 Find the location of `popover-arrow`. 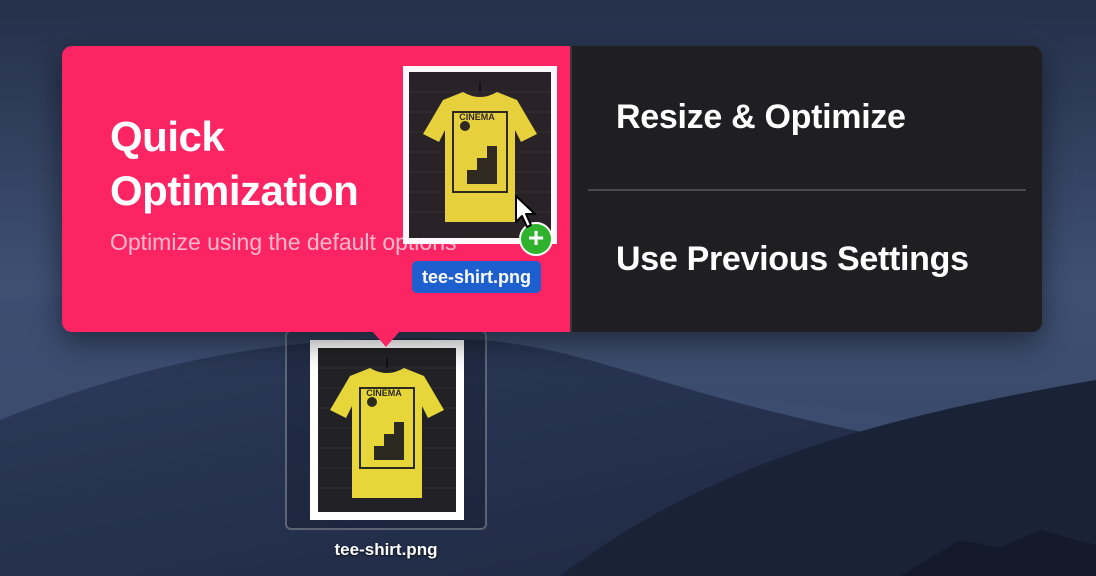

popover-arrow is located at coordinates (386, 339).